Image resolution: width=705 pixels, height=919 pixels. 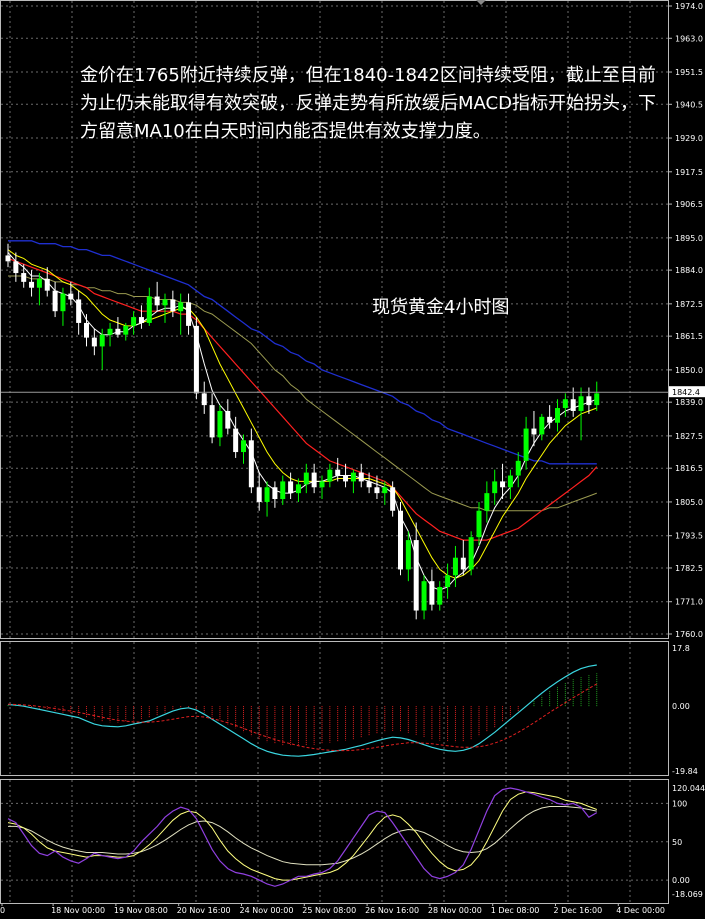 What do you see at coordinates (689, 204) in the screenshot?
I see `y-tick-label: 1906.5` at bounding box center [689, 204].